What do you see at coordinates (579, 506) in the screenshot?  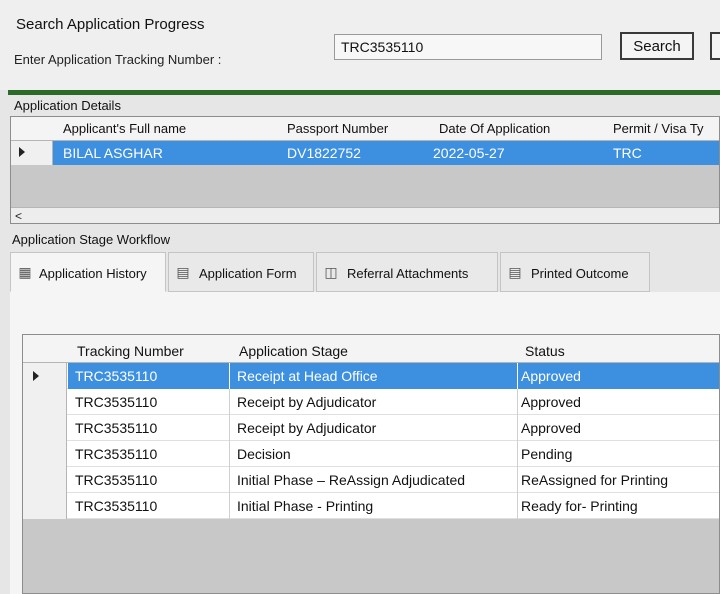 I see `status-cell: Ready for- Printing` at bounding box center [579, 506].